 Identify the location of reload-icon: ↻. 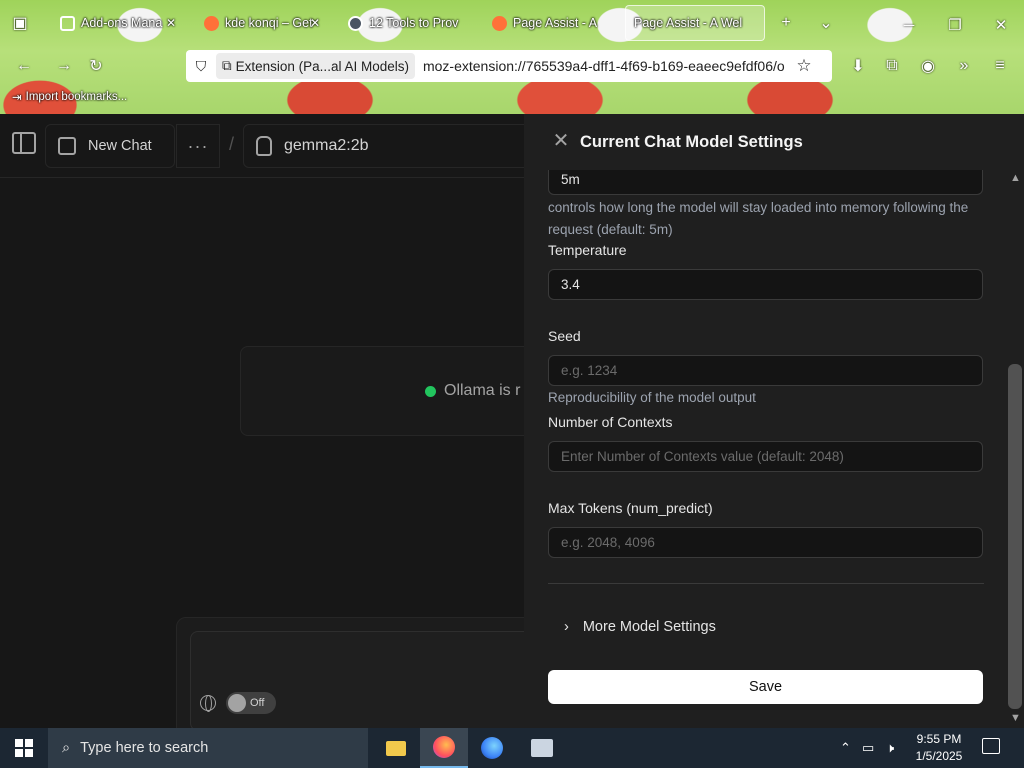
(96, 66).